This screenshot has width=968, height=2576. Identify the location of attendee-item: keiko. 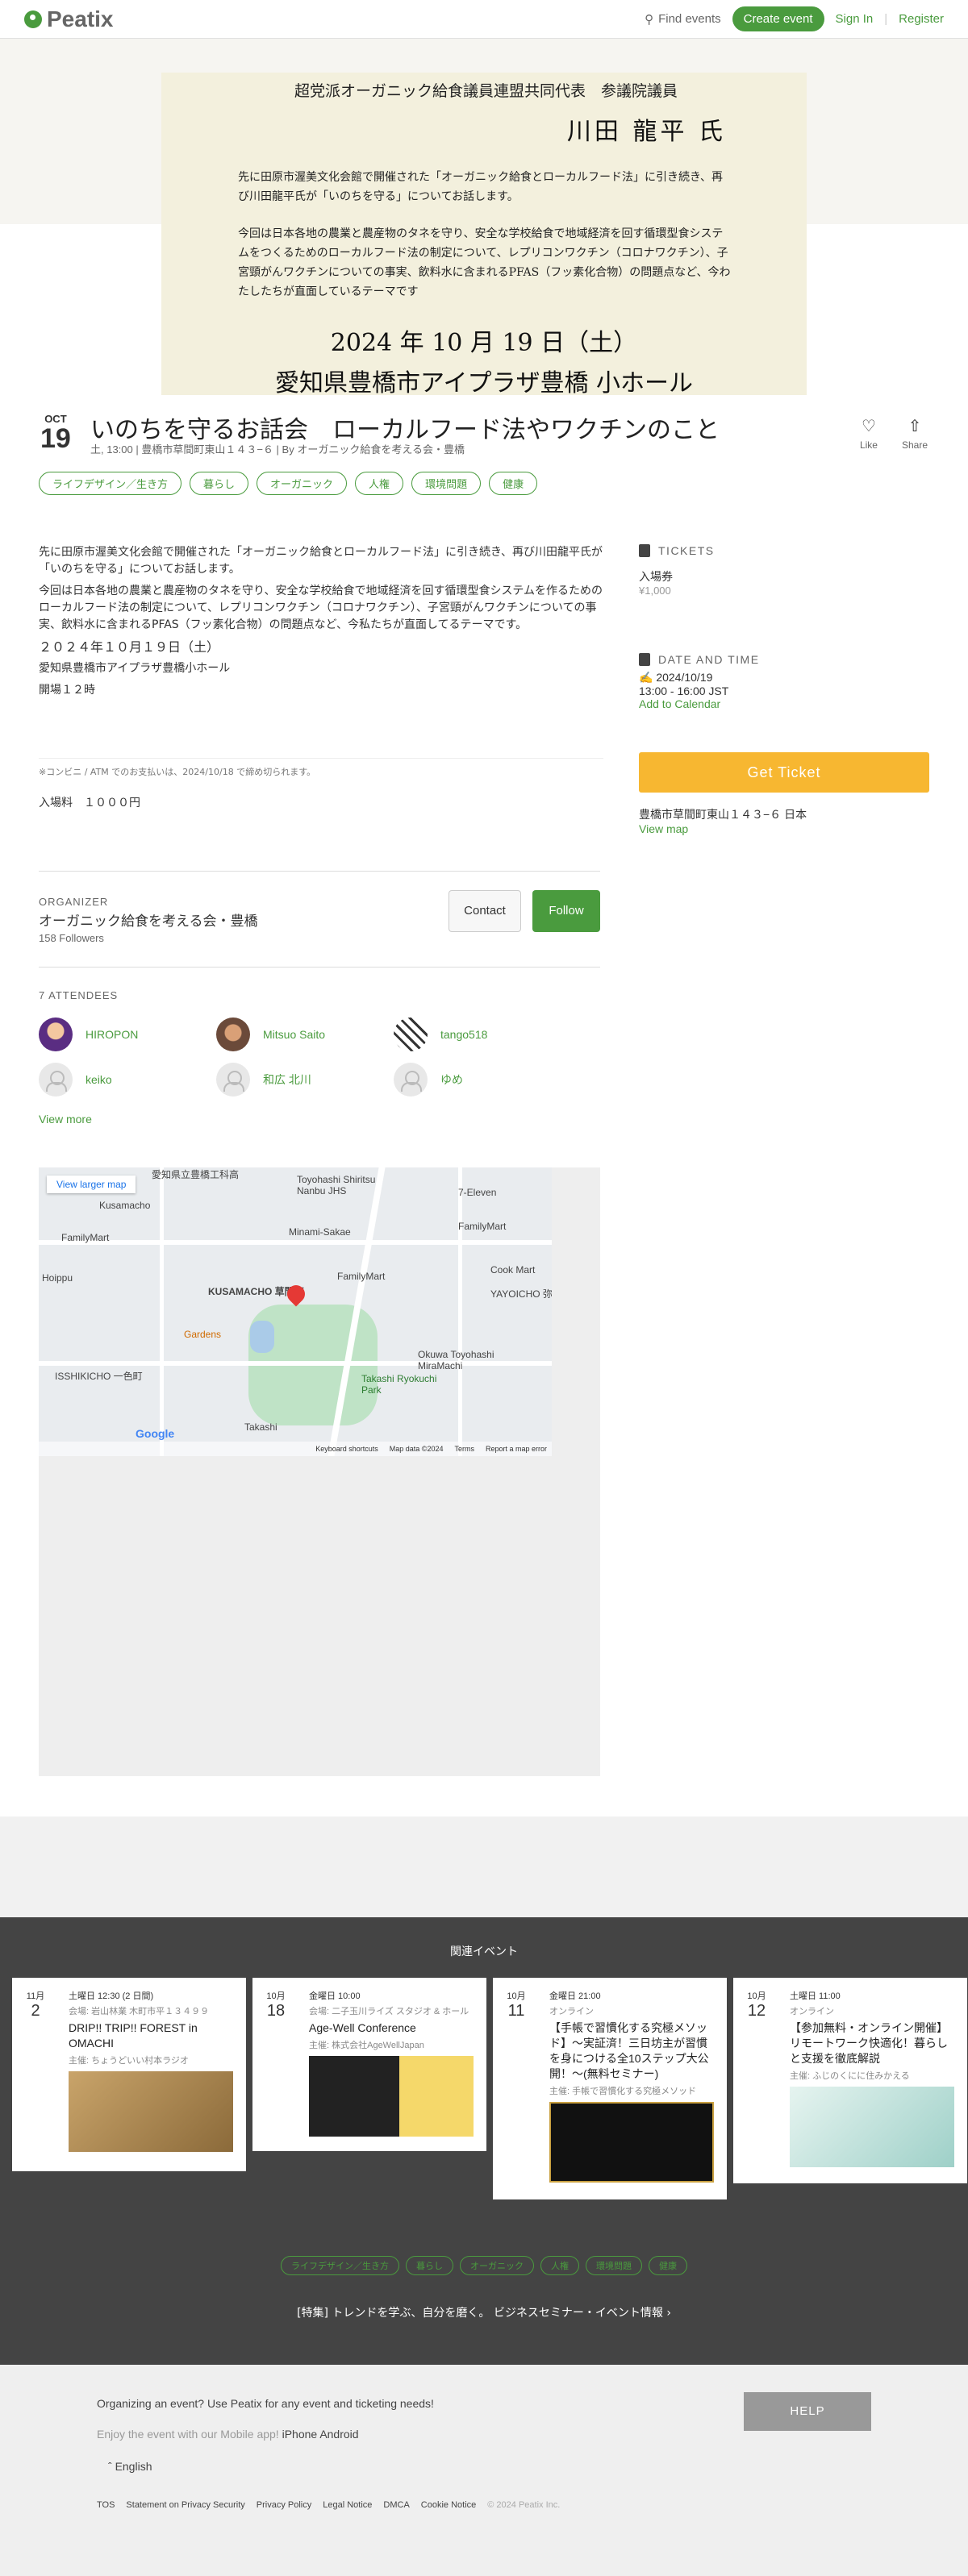
(128, 1080).